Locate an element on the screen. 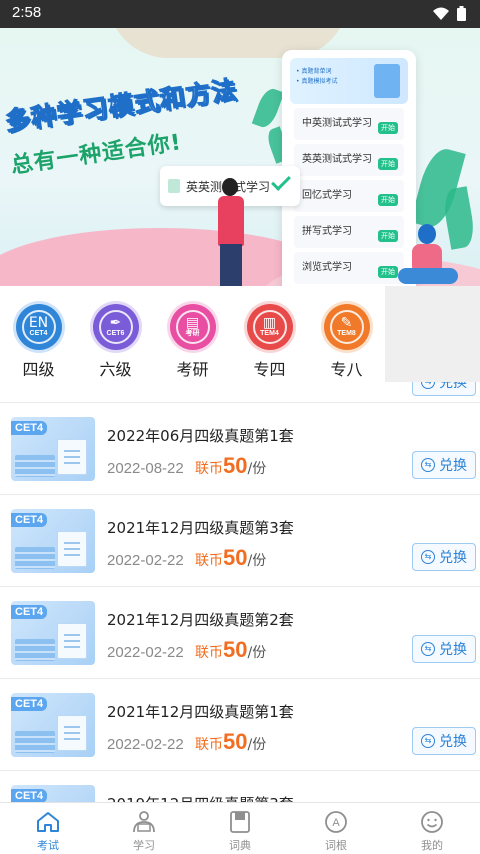  status-icons is located at coordinates (449, 13).